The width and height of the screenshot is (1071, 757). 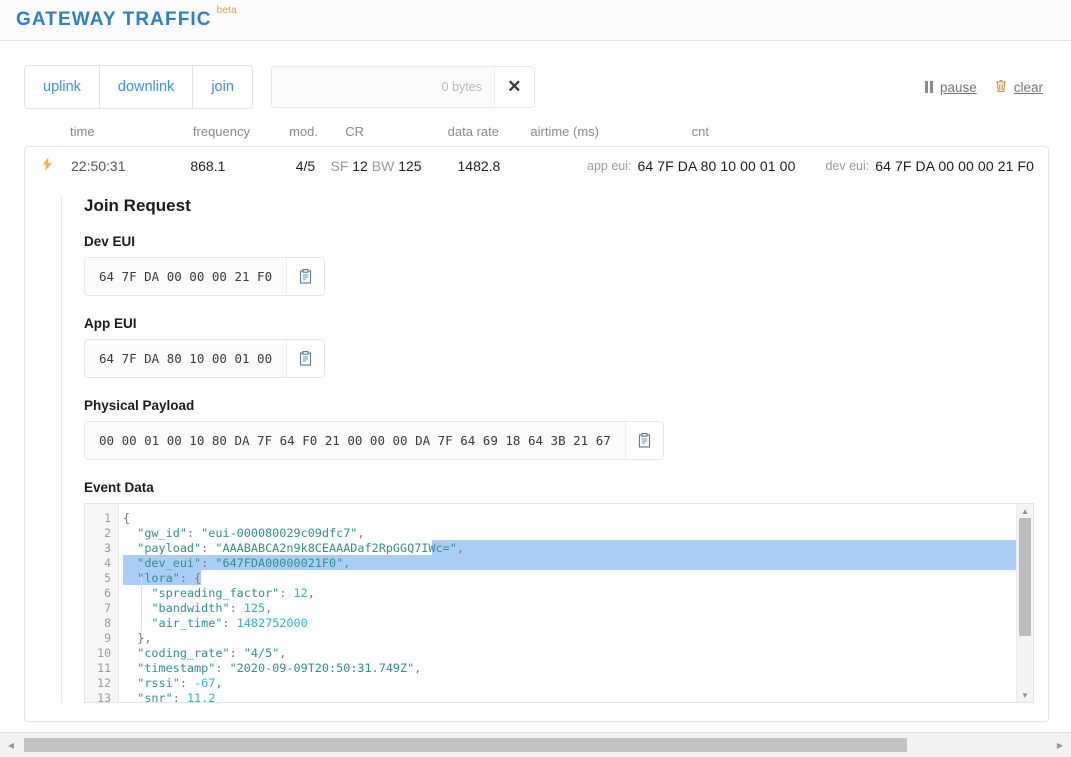 What do you see at coordinates (104, 668) in the screenshot?
I see `line-number: 11` at bounding box center [104, 668].